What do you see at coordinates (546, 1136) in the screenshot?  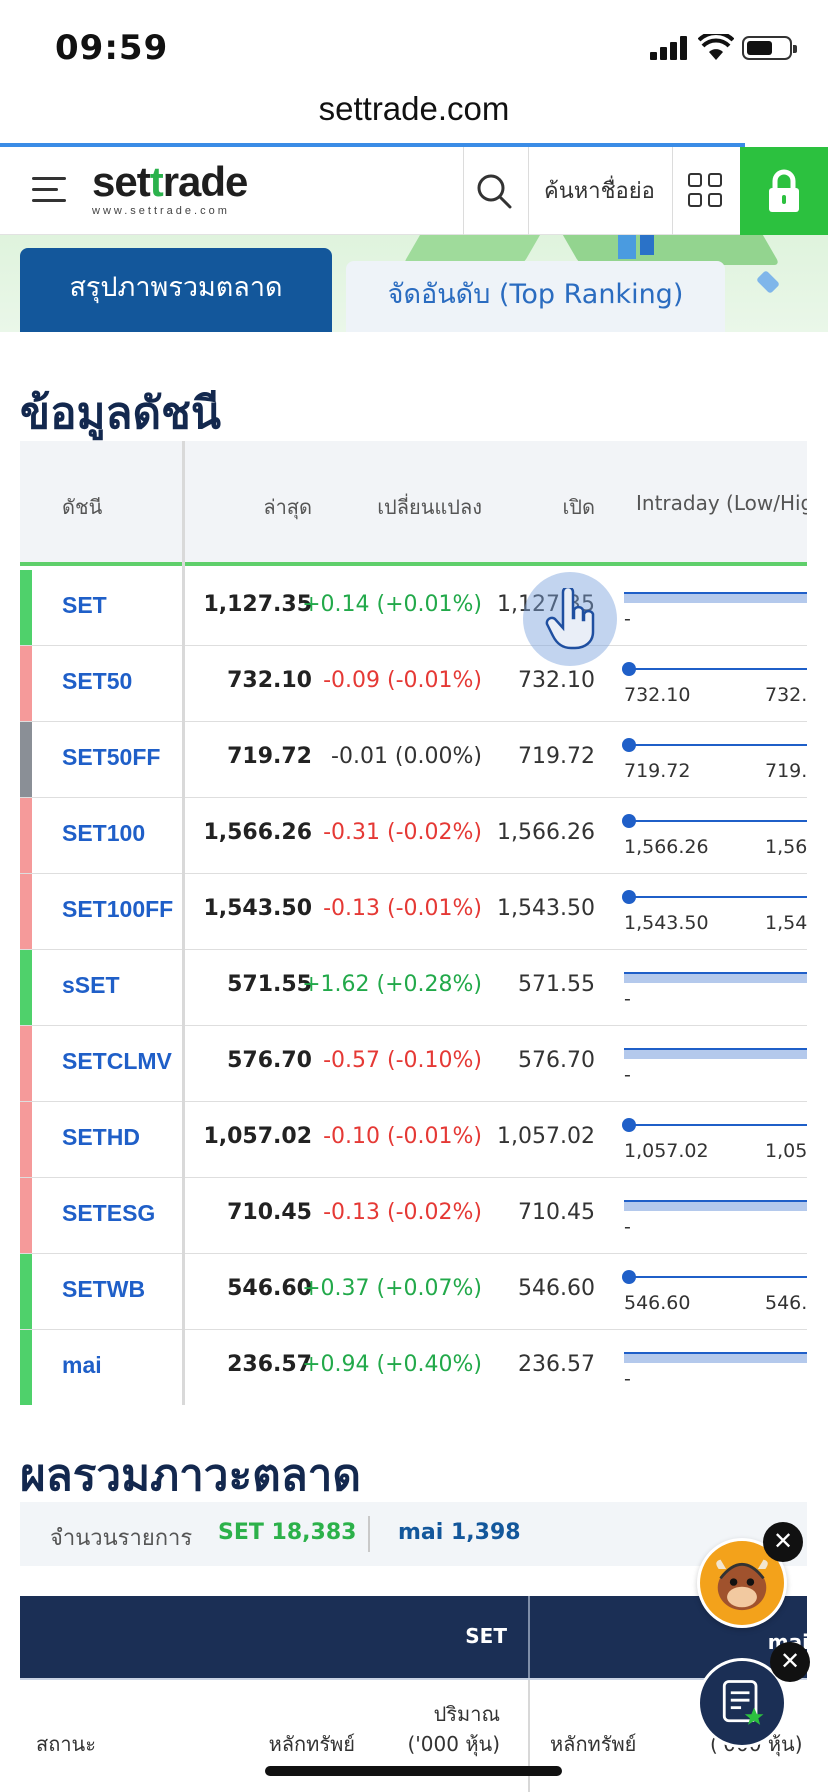 I see `index-open-value: 1,057.02` at bounding box center [546, 1136].